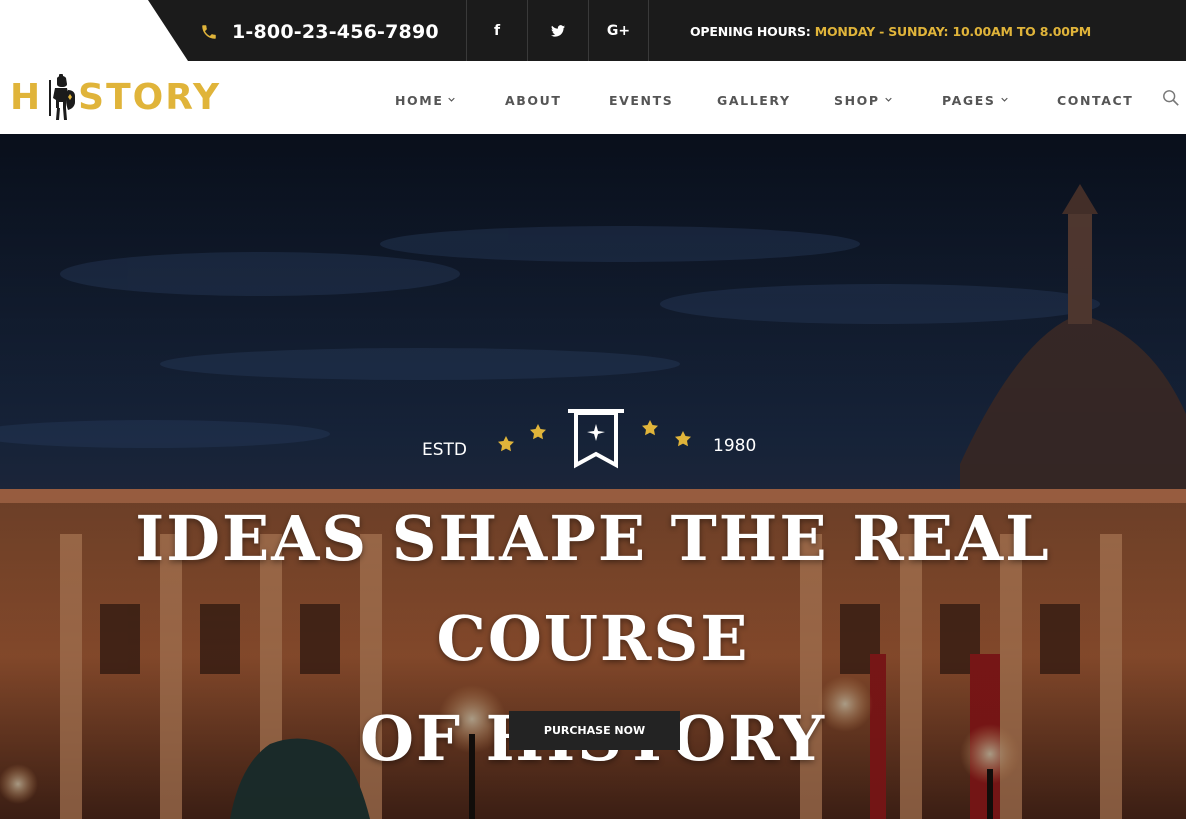 This screenshot has height=819, width=1186. Describe the element at coordinates (26, 97) in the screenshot. I see `logo-text-h: H` at that location.